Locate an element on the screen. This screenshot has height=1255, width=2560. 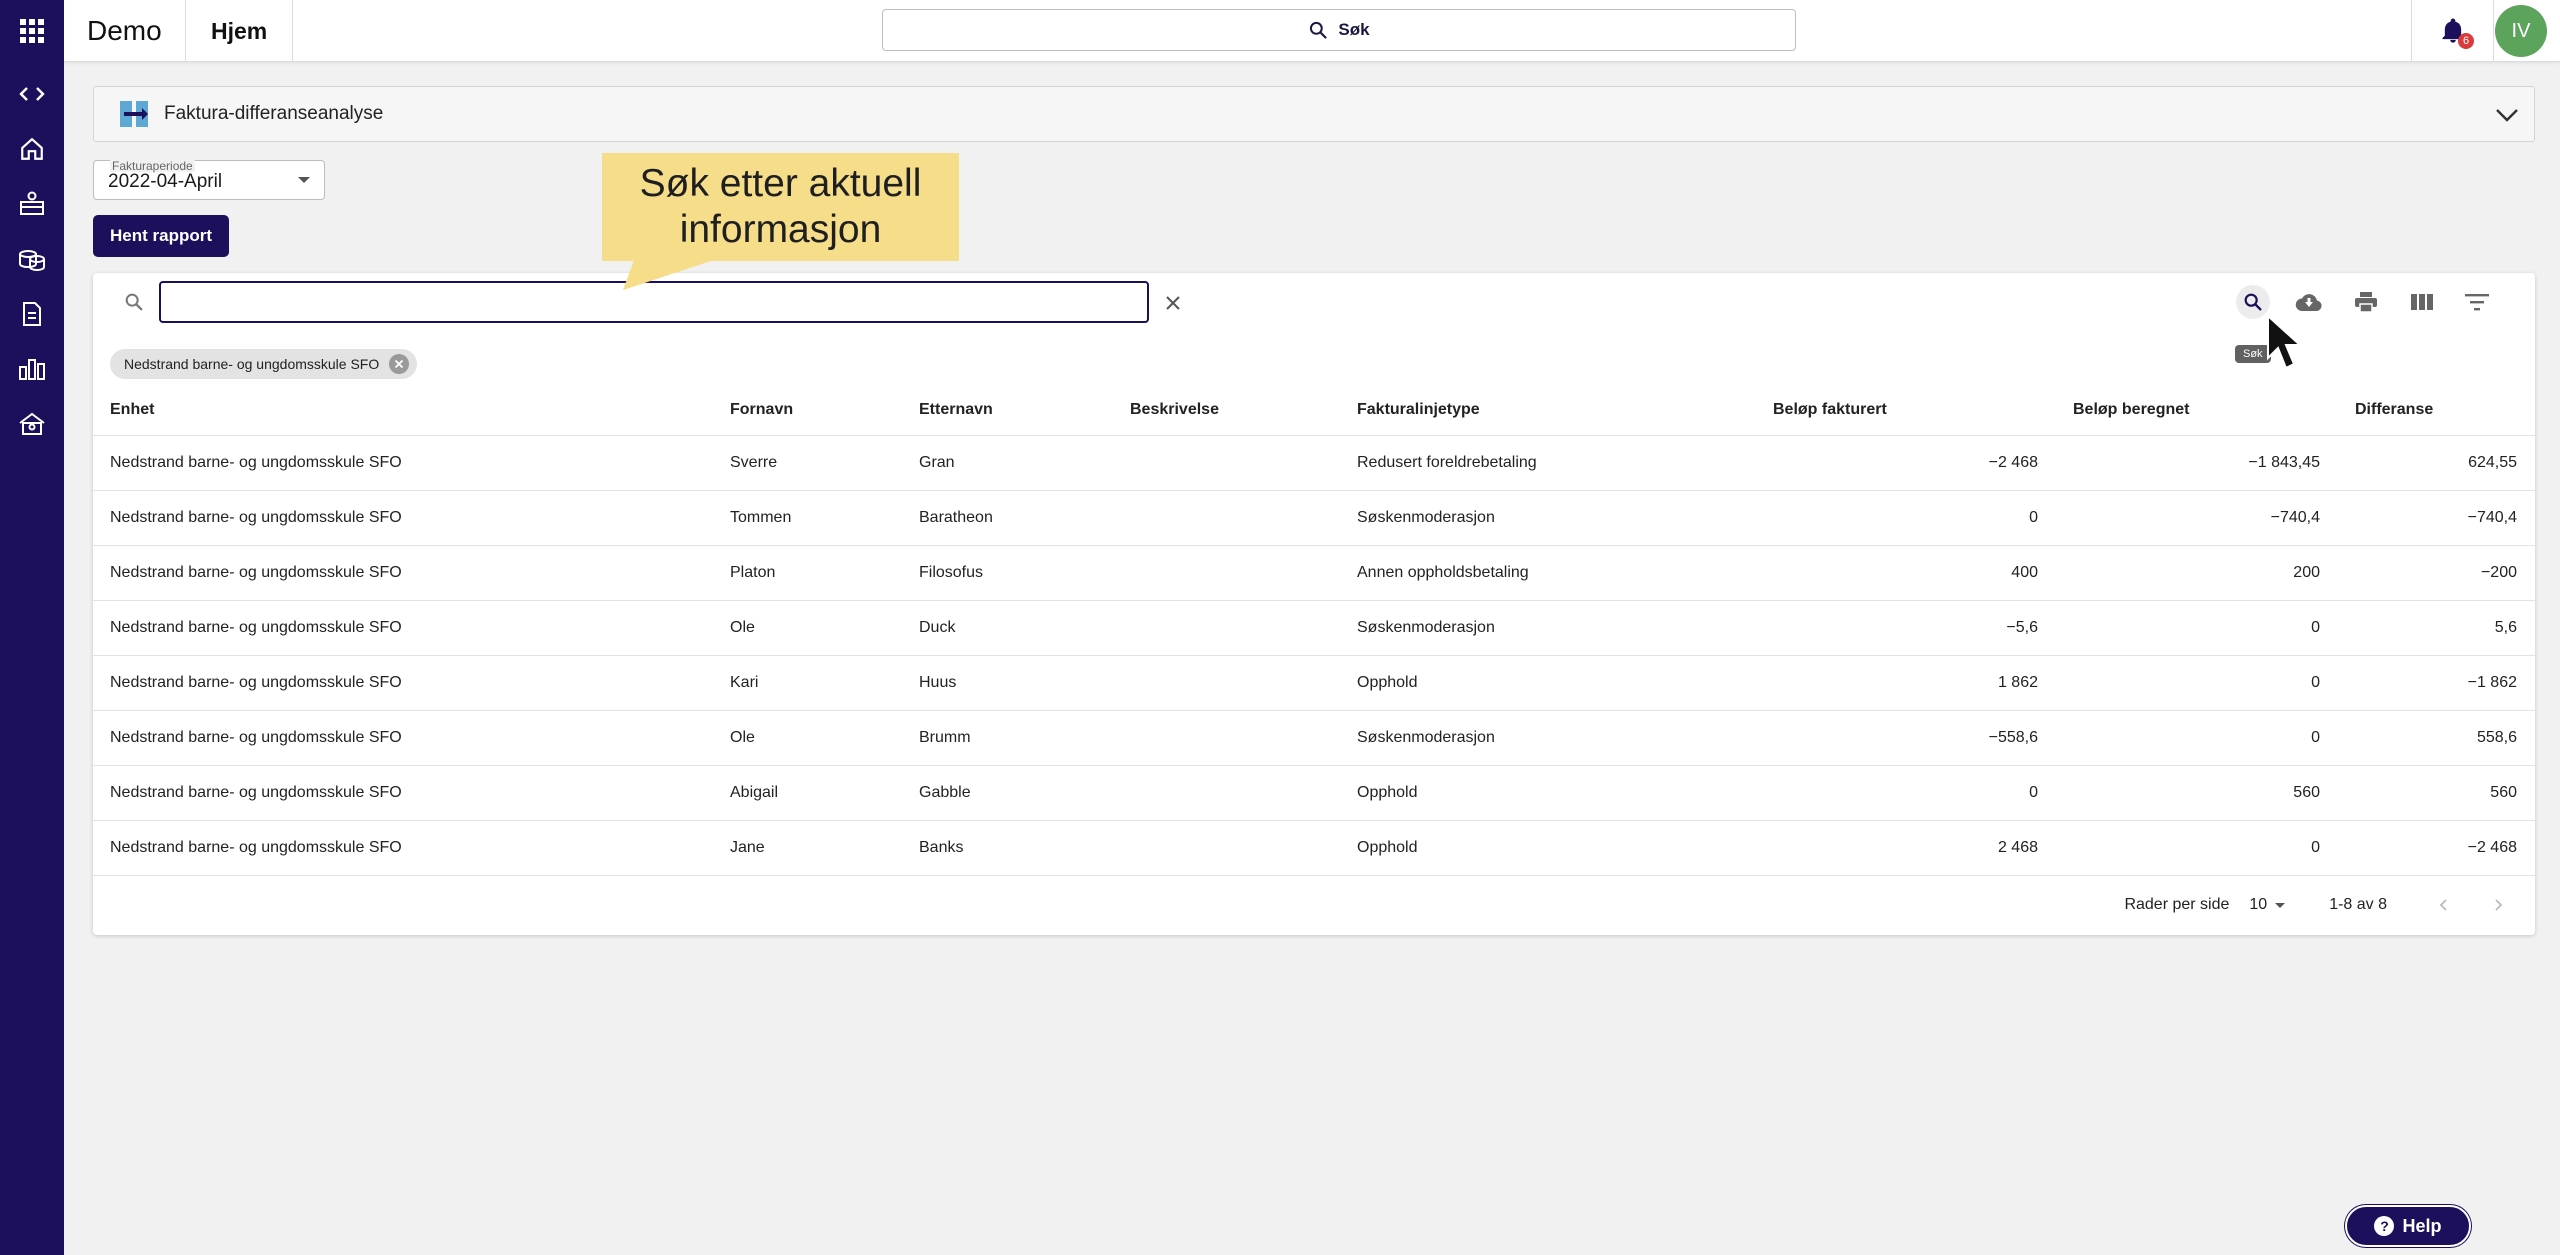
cell-fornavn: Sverre is located at coordinates (807, 463).